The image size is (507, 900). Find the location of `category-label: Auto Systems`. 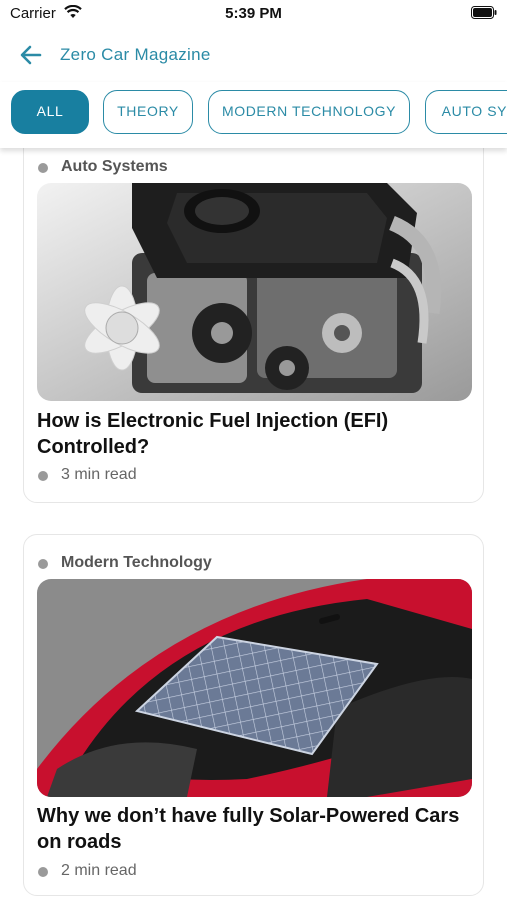

category-label: Auto Systems is located at coordinates (114, 166).